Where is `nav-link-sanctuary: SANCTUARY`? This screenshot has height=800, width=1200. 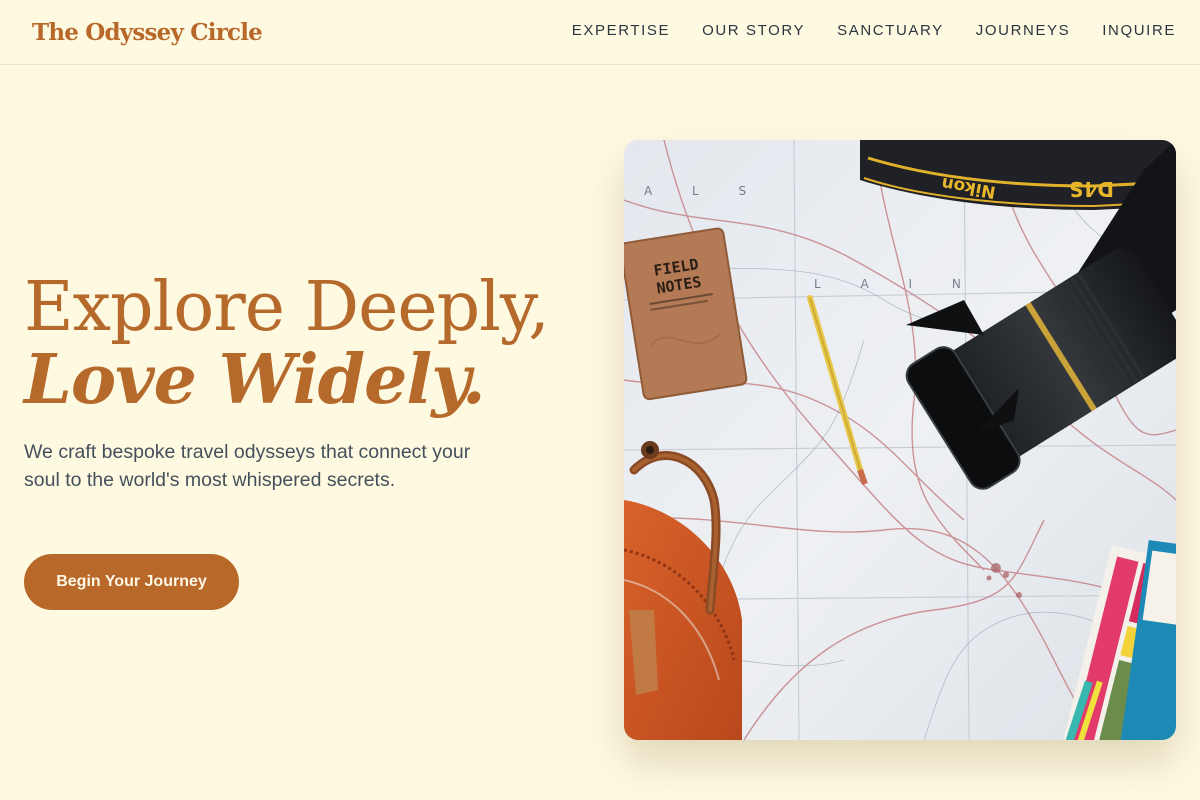
nav-link-sanctuary: SANCTUARY is located at coordinates (890, 30).